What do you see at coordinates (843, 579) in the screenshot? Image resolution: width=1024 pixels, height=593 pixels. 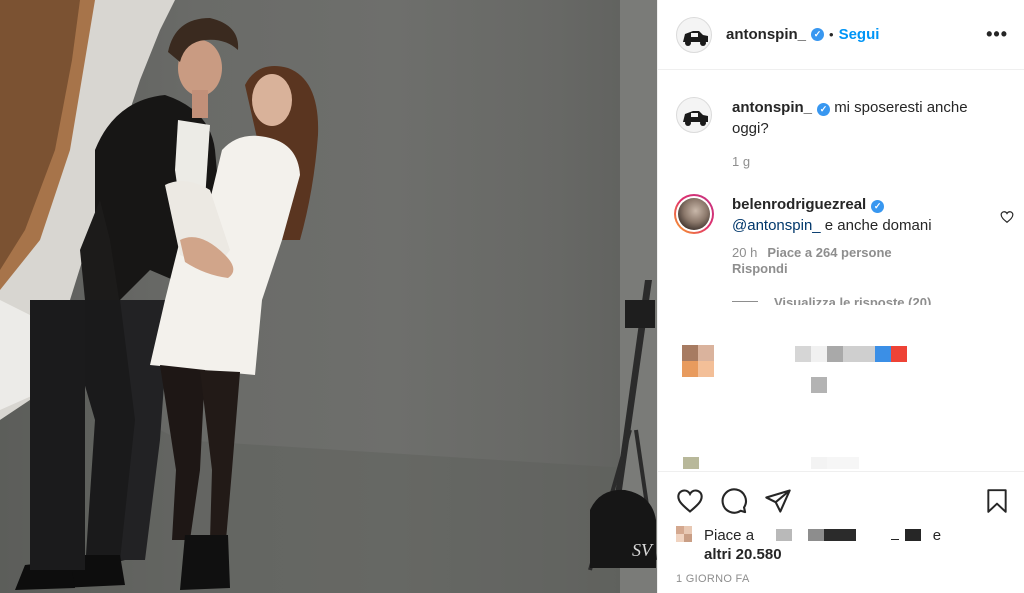 I see `post-date: 1 GIORNO FA` at bounding box center [843, 579].